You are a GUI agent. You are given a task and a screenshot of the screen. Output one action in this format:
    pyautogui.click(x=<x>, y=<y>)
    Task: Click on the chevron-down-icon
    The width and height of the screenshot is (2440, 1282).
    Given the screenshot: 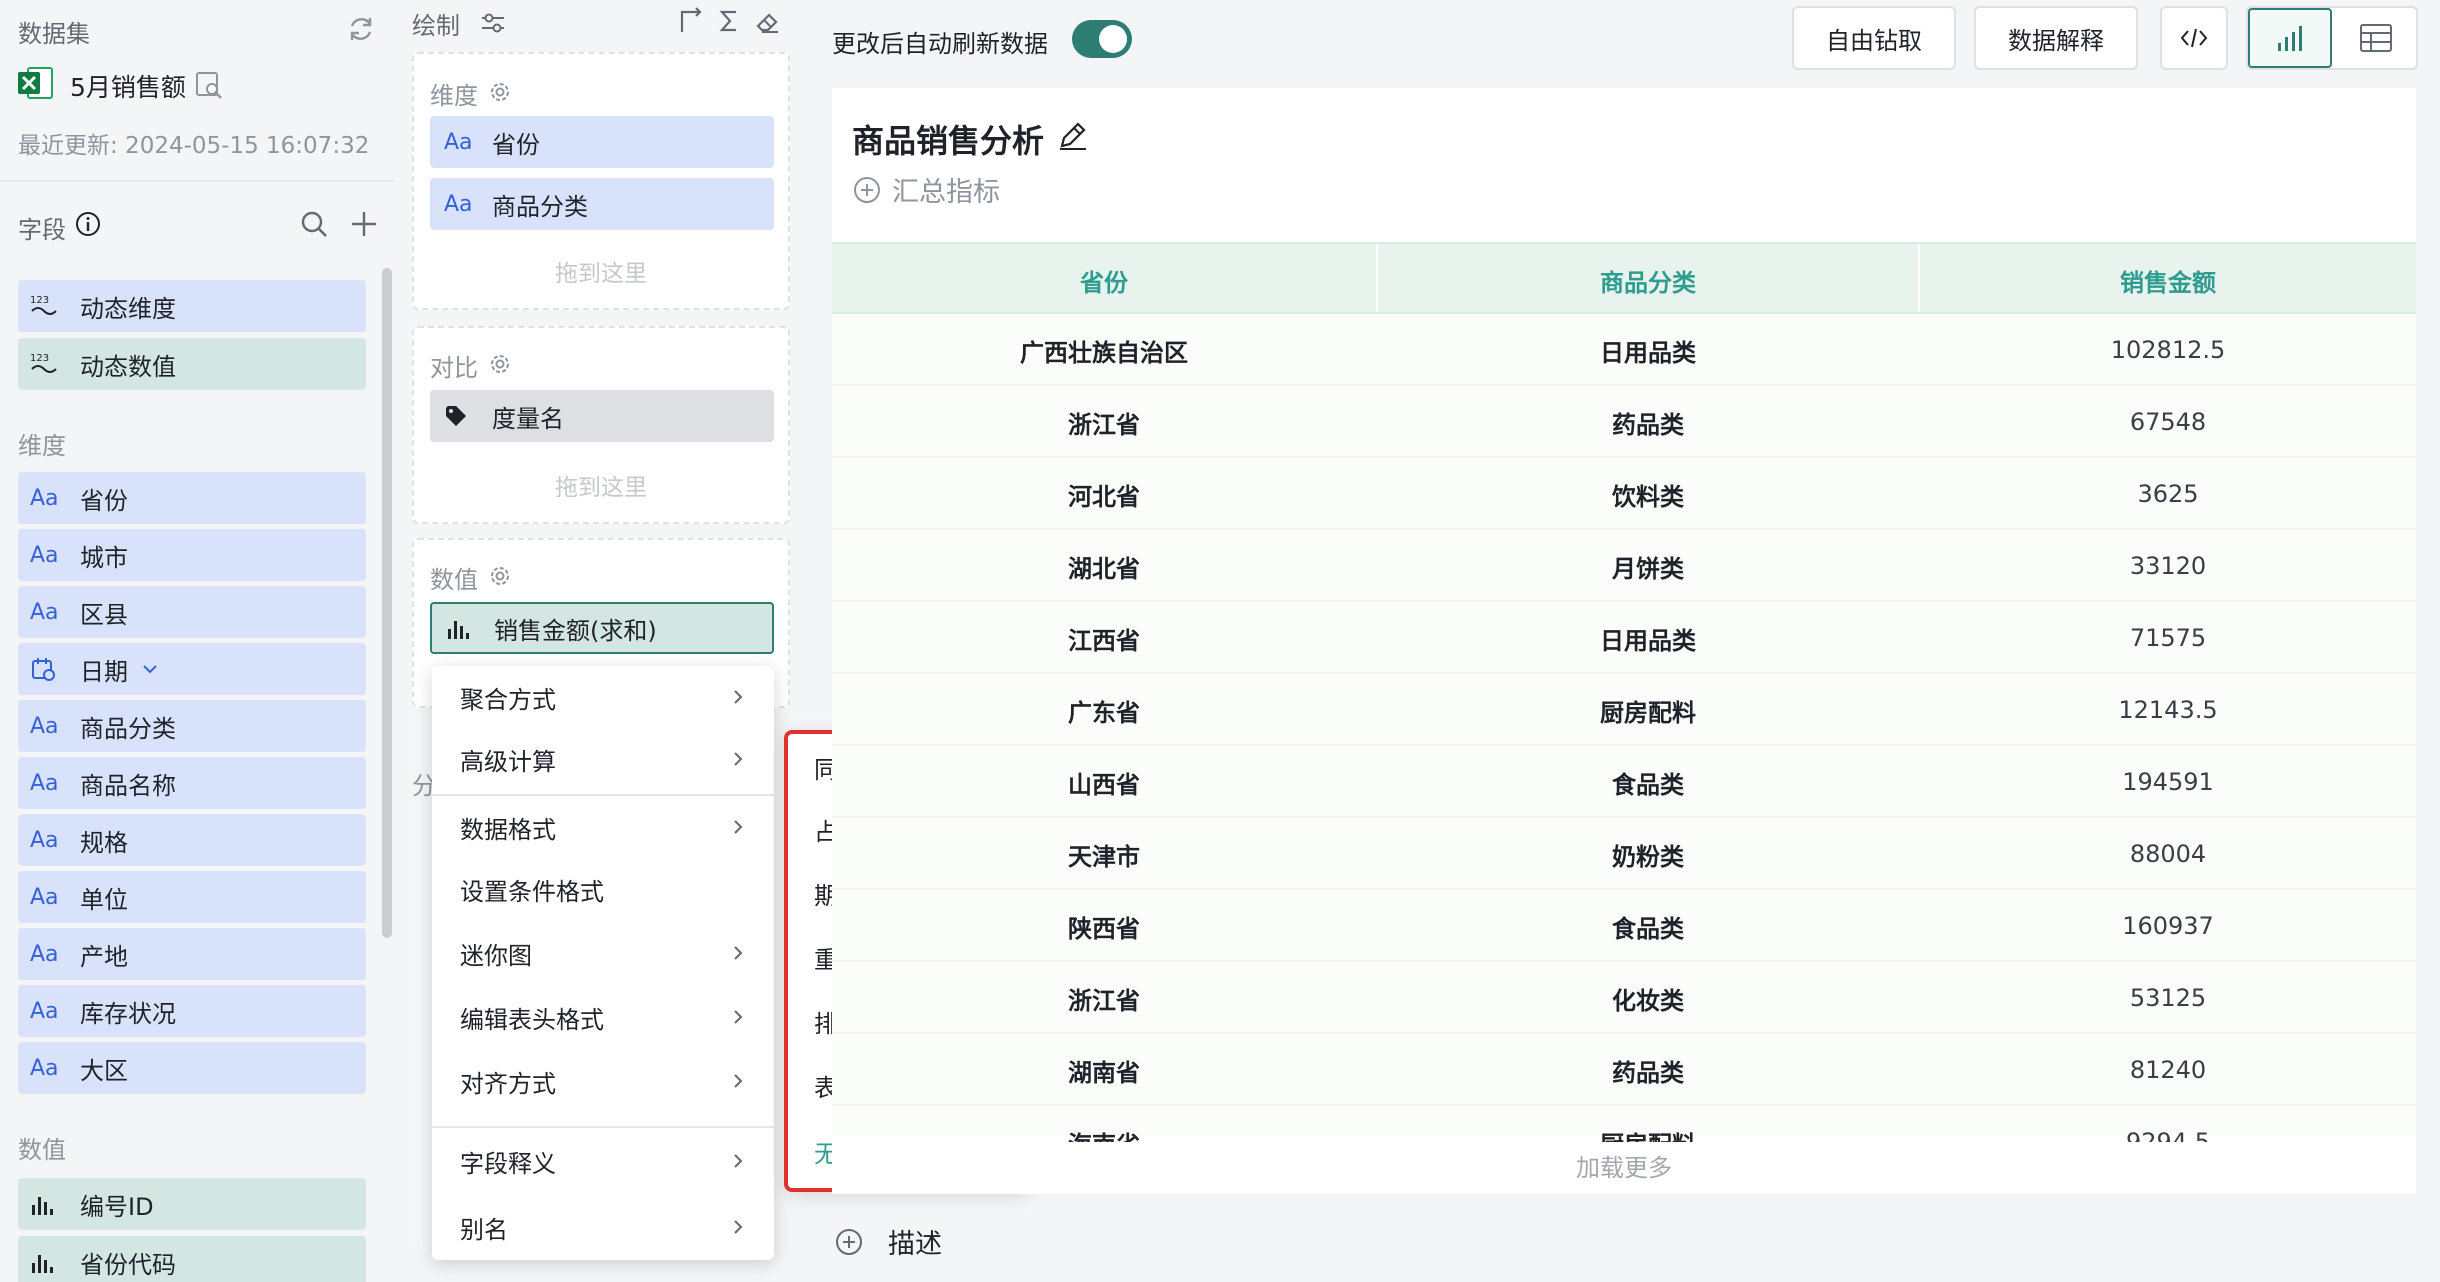 What is the action you would take?
    pyautogui.click(x=150, y=669)
    